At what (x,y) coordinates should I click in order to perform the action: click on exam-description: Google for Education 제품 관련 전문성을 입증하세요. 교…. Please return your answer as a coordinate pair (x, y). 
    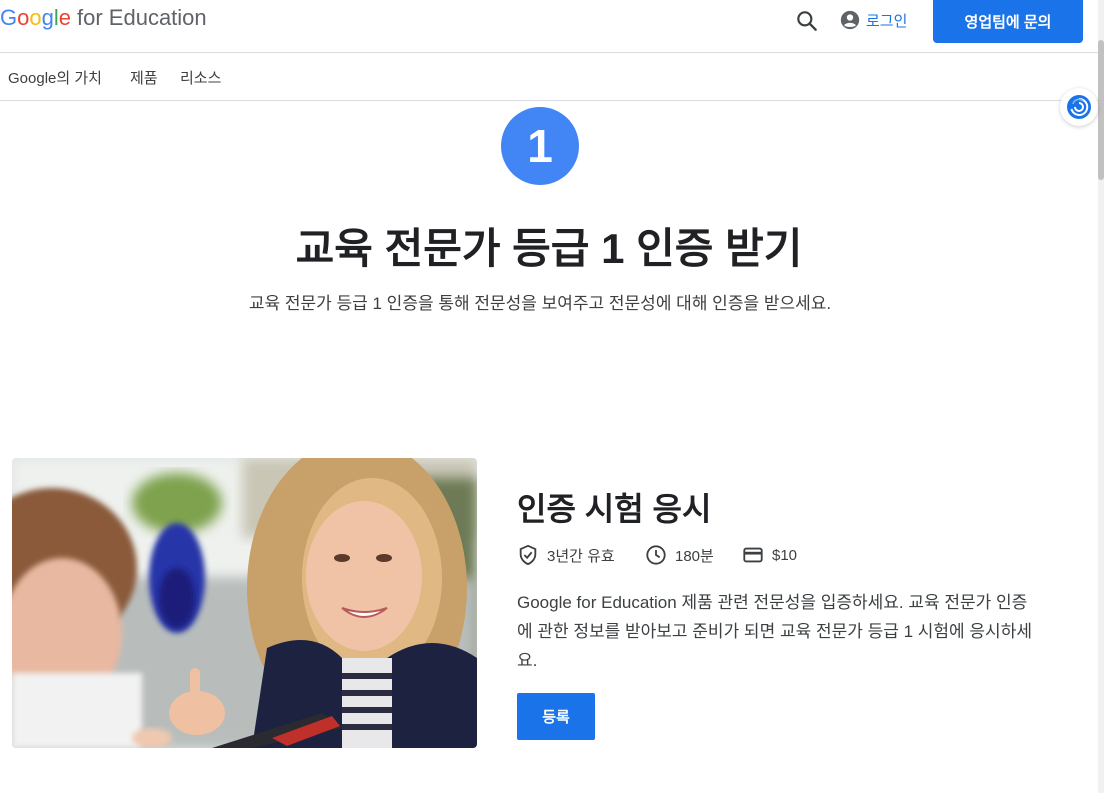
    Looking at the image, I should click on (774, 631).